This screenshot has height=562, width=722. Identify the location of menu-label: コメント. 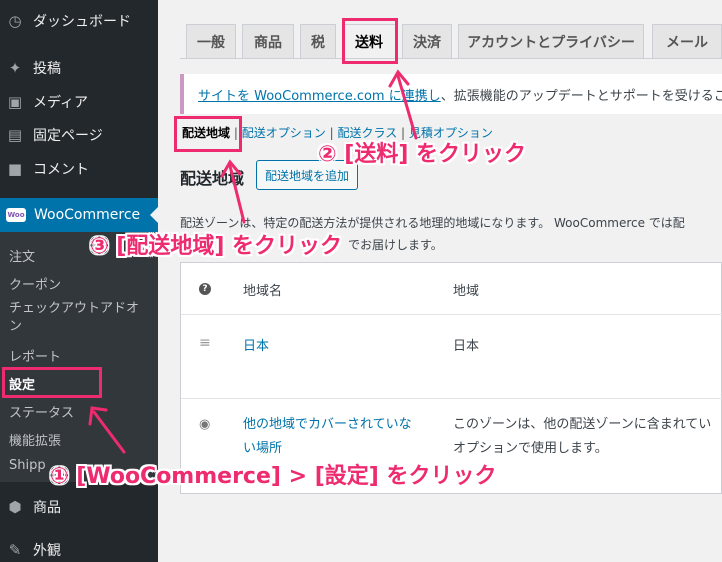
(61, 170).